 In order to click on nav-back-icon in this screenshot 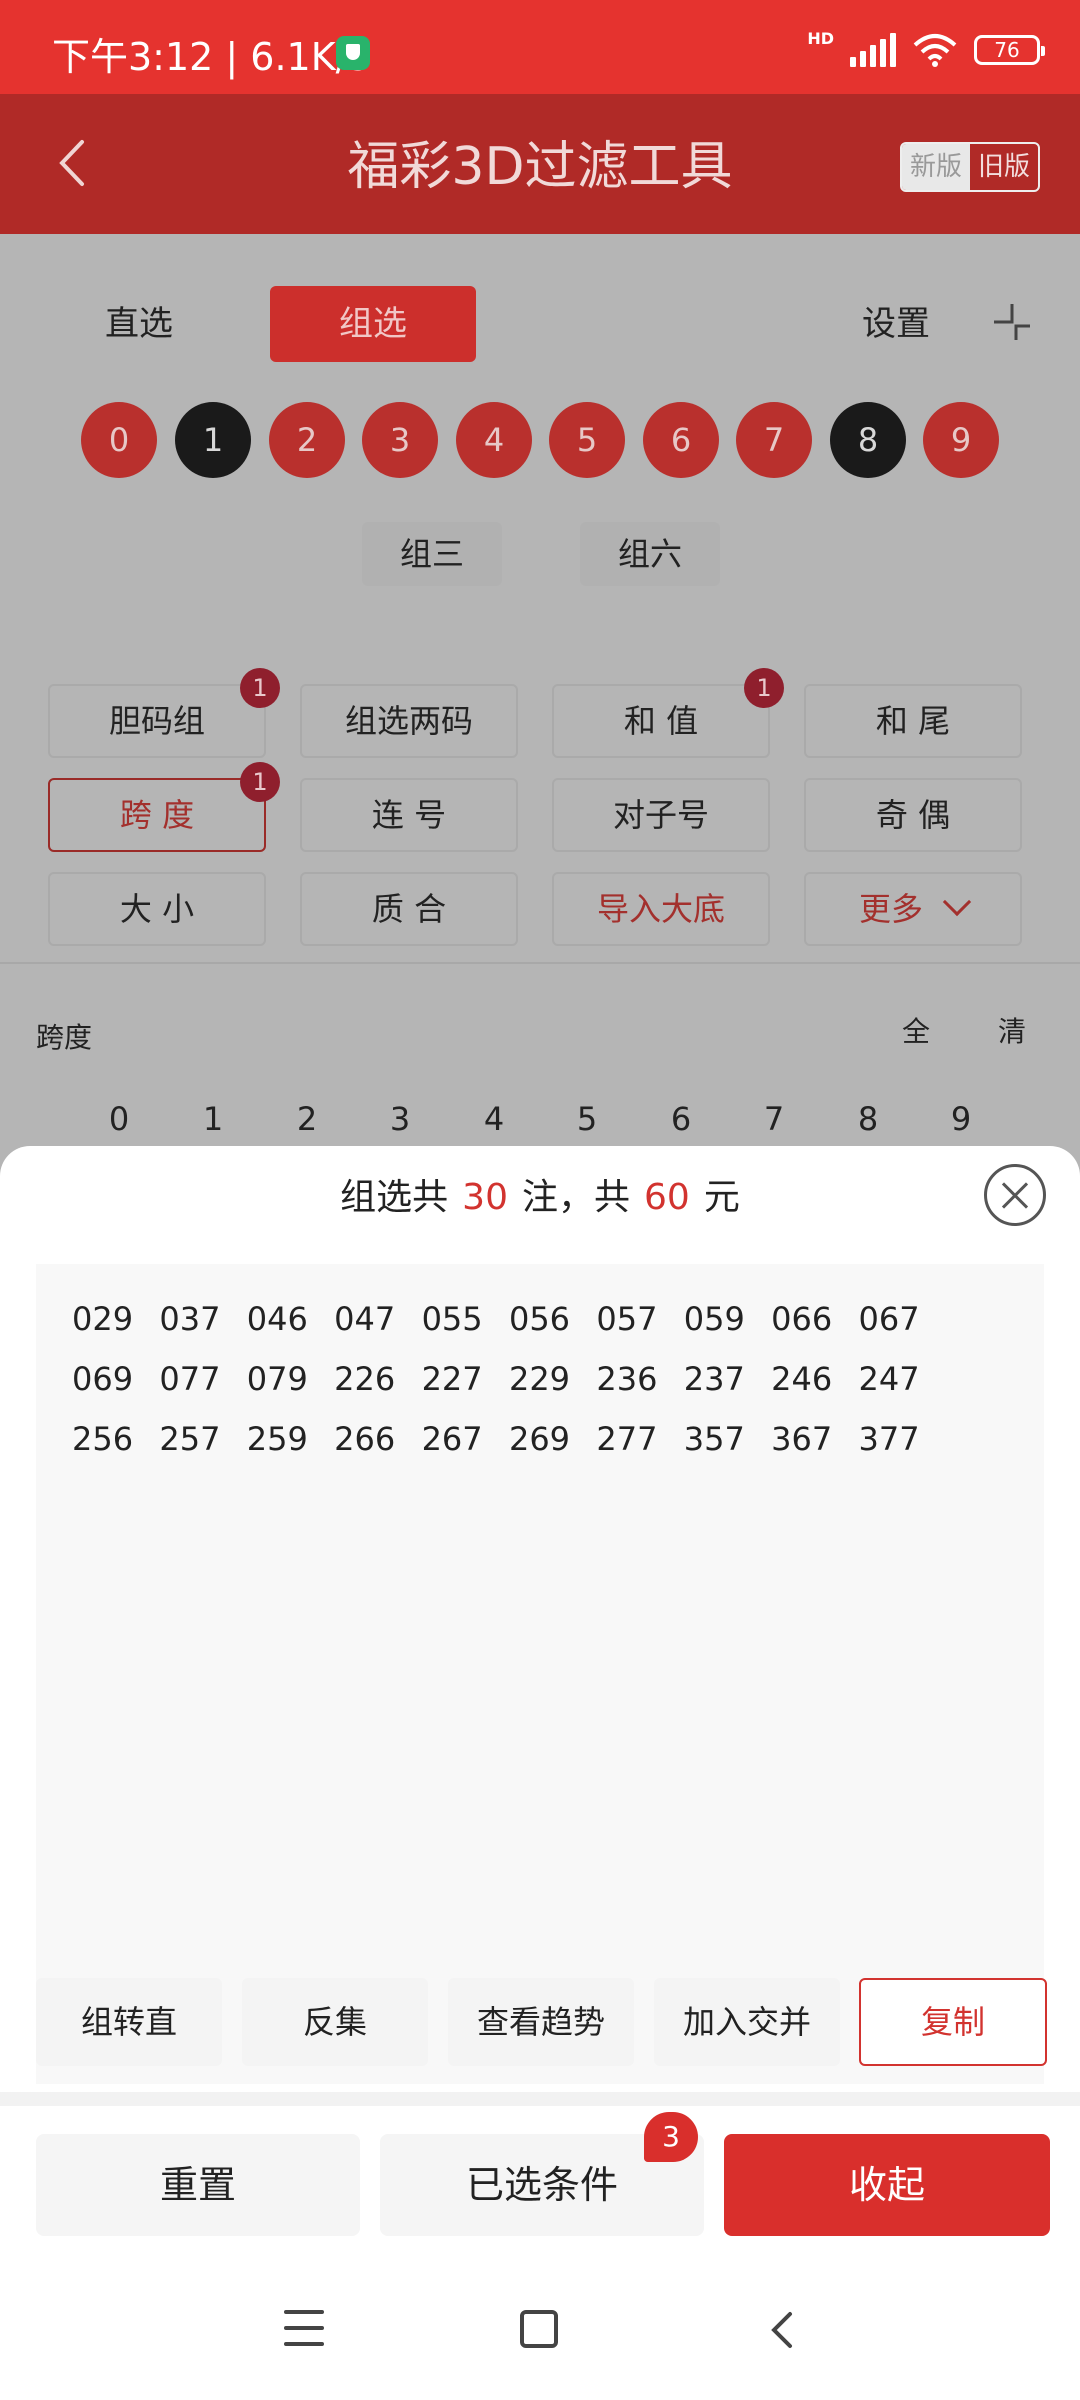, I will do `click(782, 2330)`.